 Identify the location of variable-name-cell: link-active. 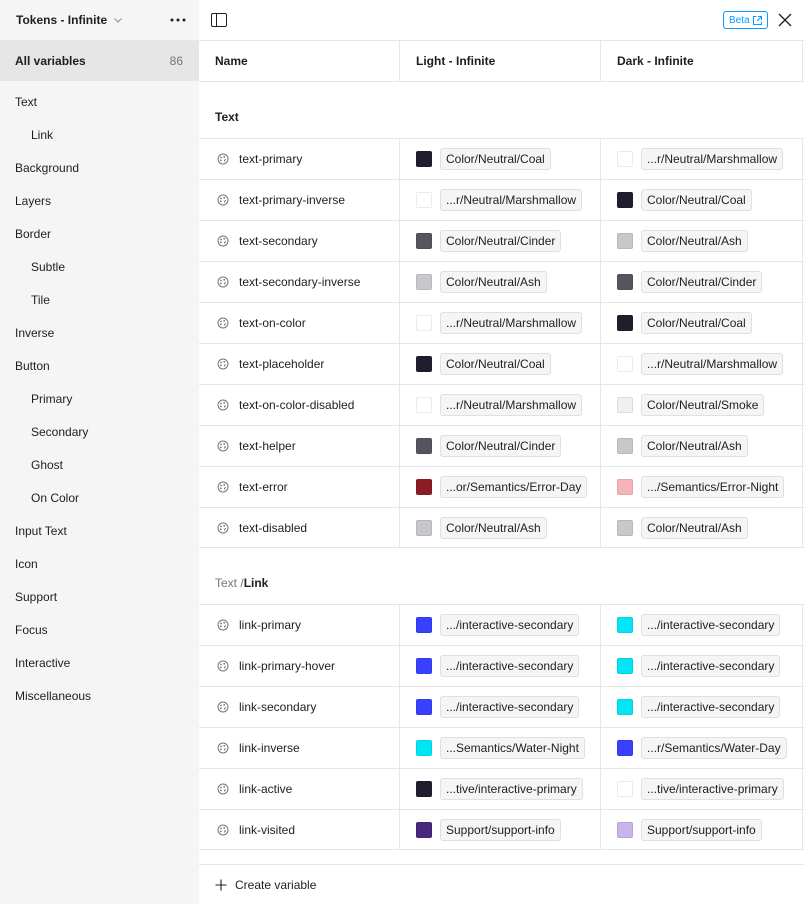
(299, 789).